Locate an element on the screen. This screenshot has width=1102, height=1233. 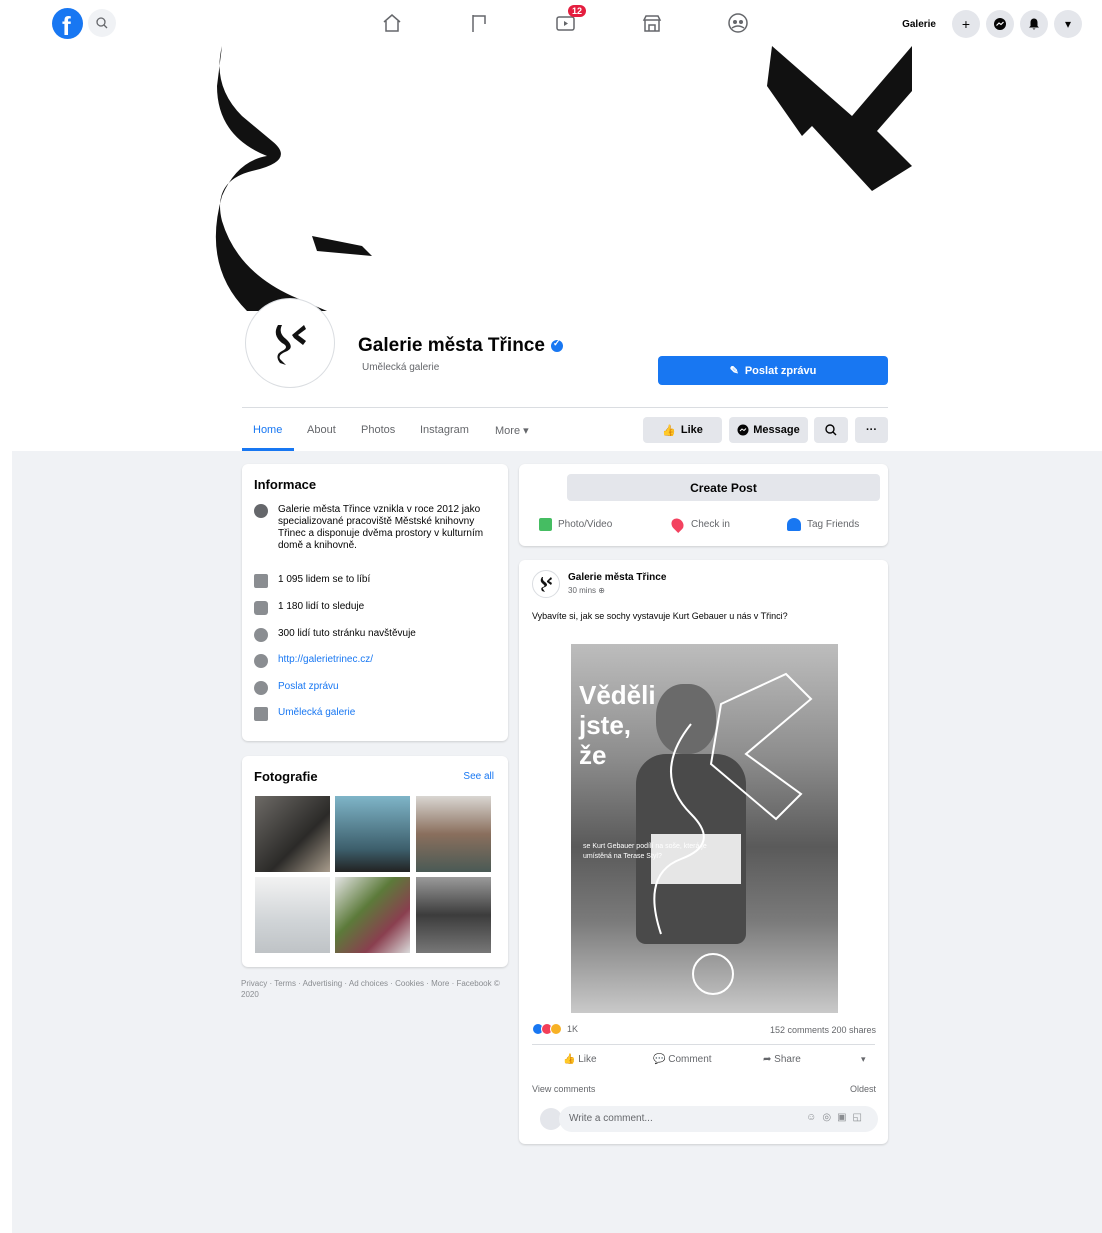
messenger-icon is located at coordinates (1000, 24).